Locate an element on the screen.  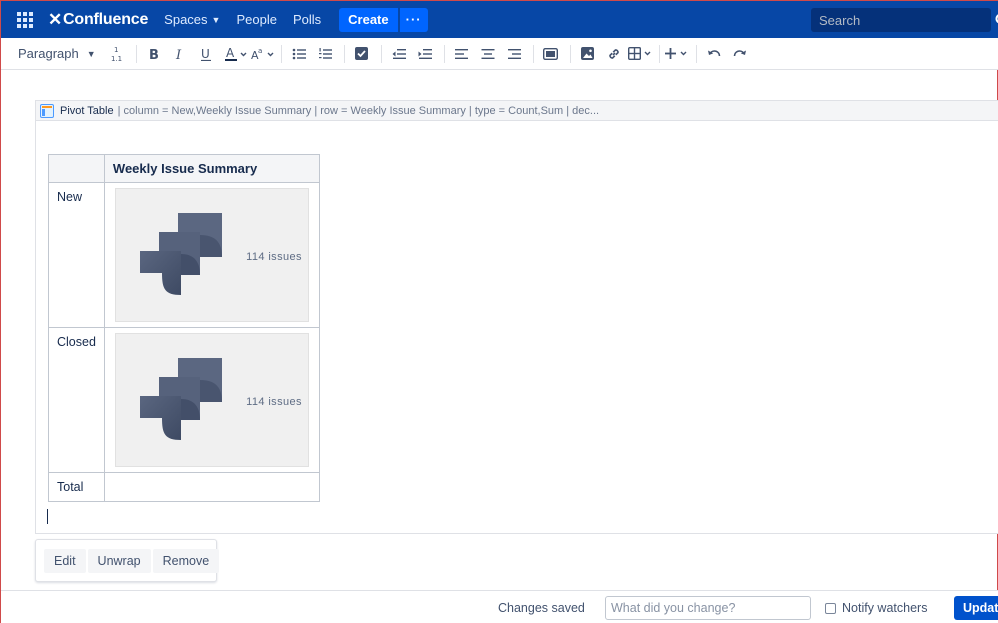
bold-button: B is located at coordinates (154, 54).